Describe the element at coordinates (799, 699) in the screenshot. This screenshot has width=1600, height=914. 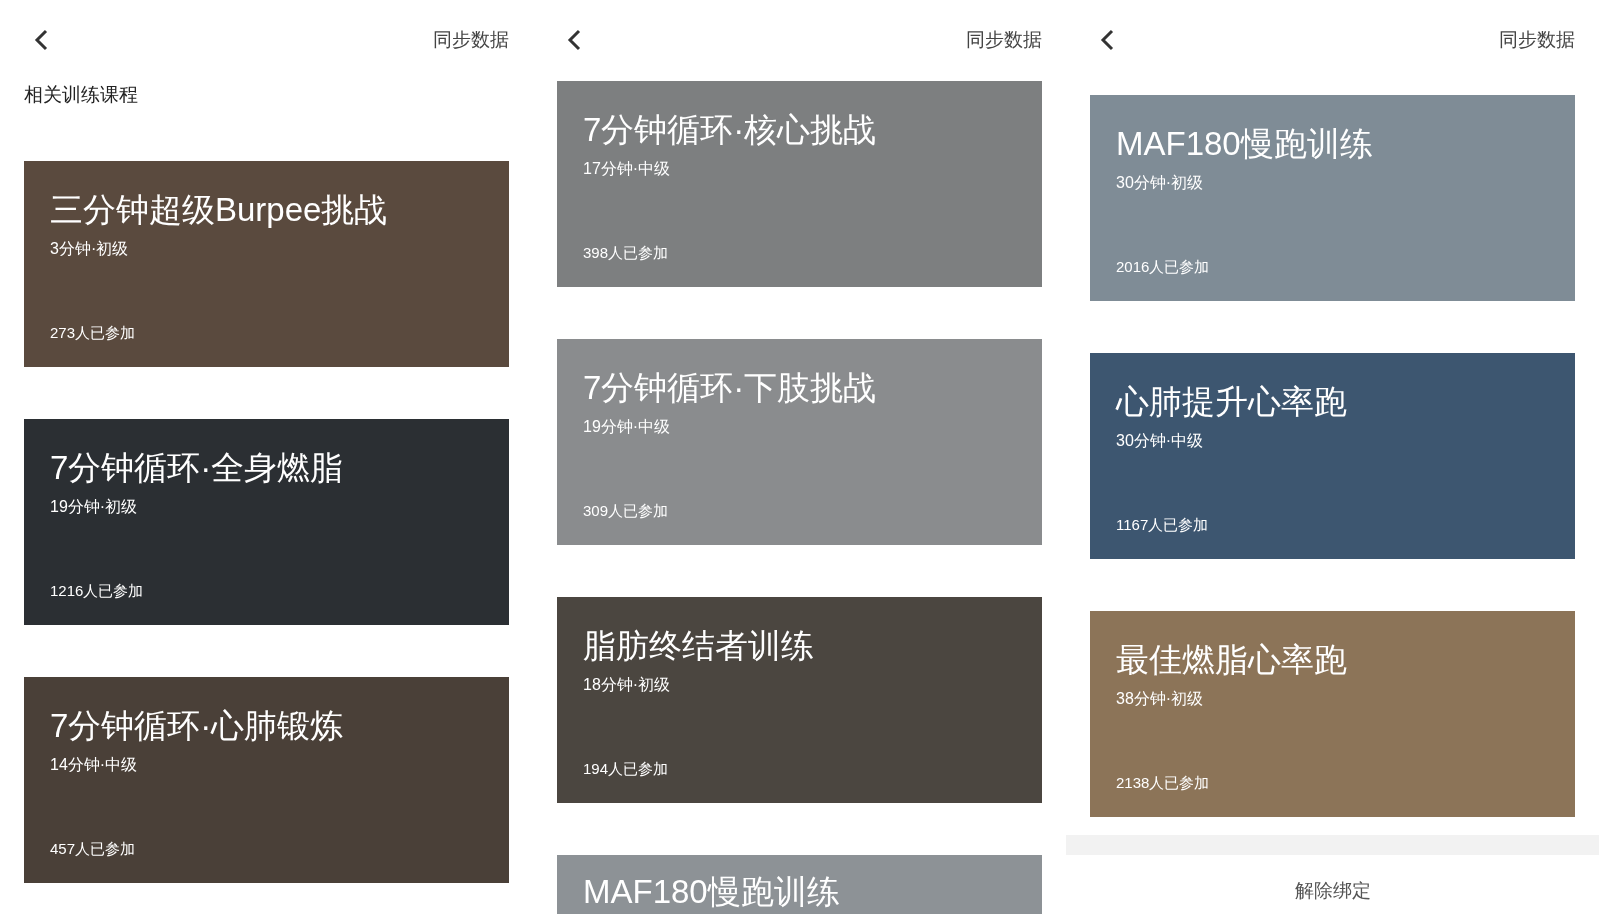
I see `course-card: 脂肪终结者训练 18分钟·初级 194人已参加` at that location.